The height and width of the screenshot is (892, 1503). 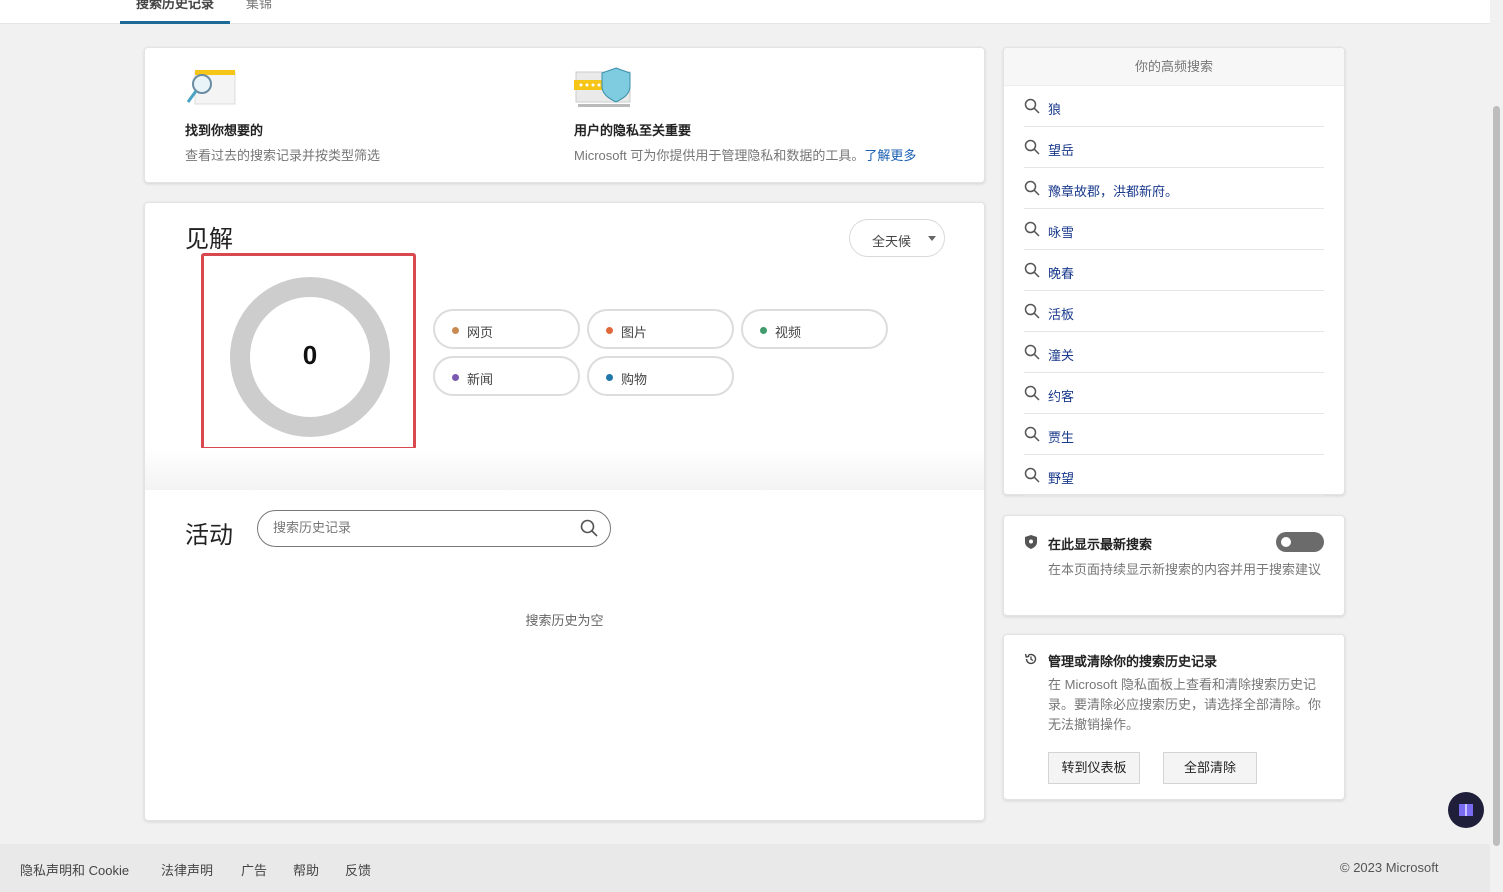 I want to click on show-latest-toggle, so click(x=1300, y=542).